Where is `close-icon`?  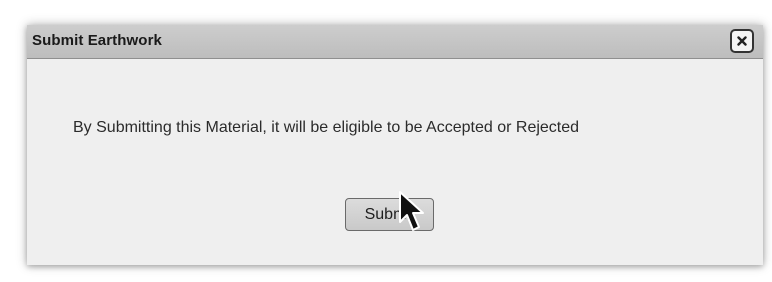 close-icon is located at coordinates (742, 41).